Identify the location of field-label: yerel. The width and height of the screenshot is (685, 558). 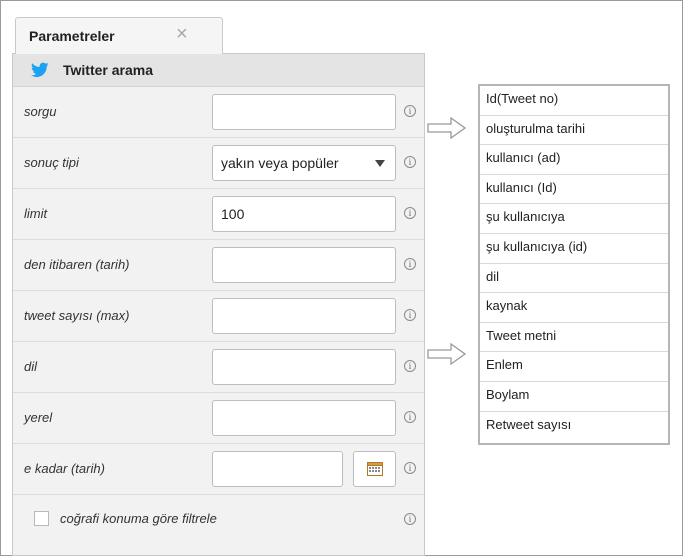
(38, 417).